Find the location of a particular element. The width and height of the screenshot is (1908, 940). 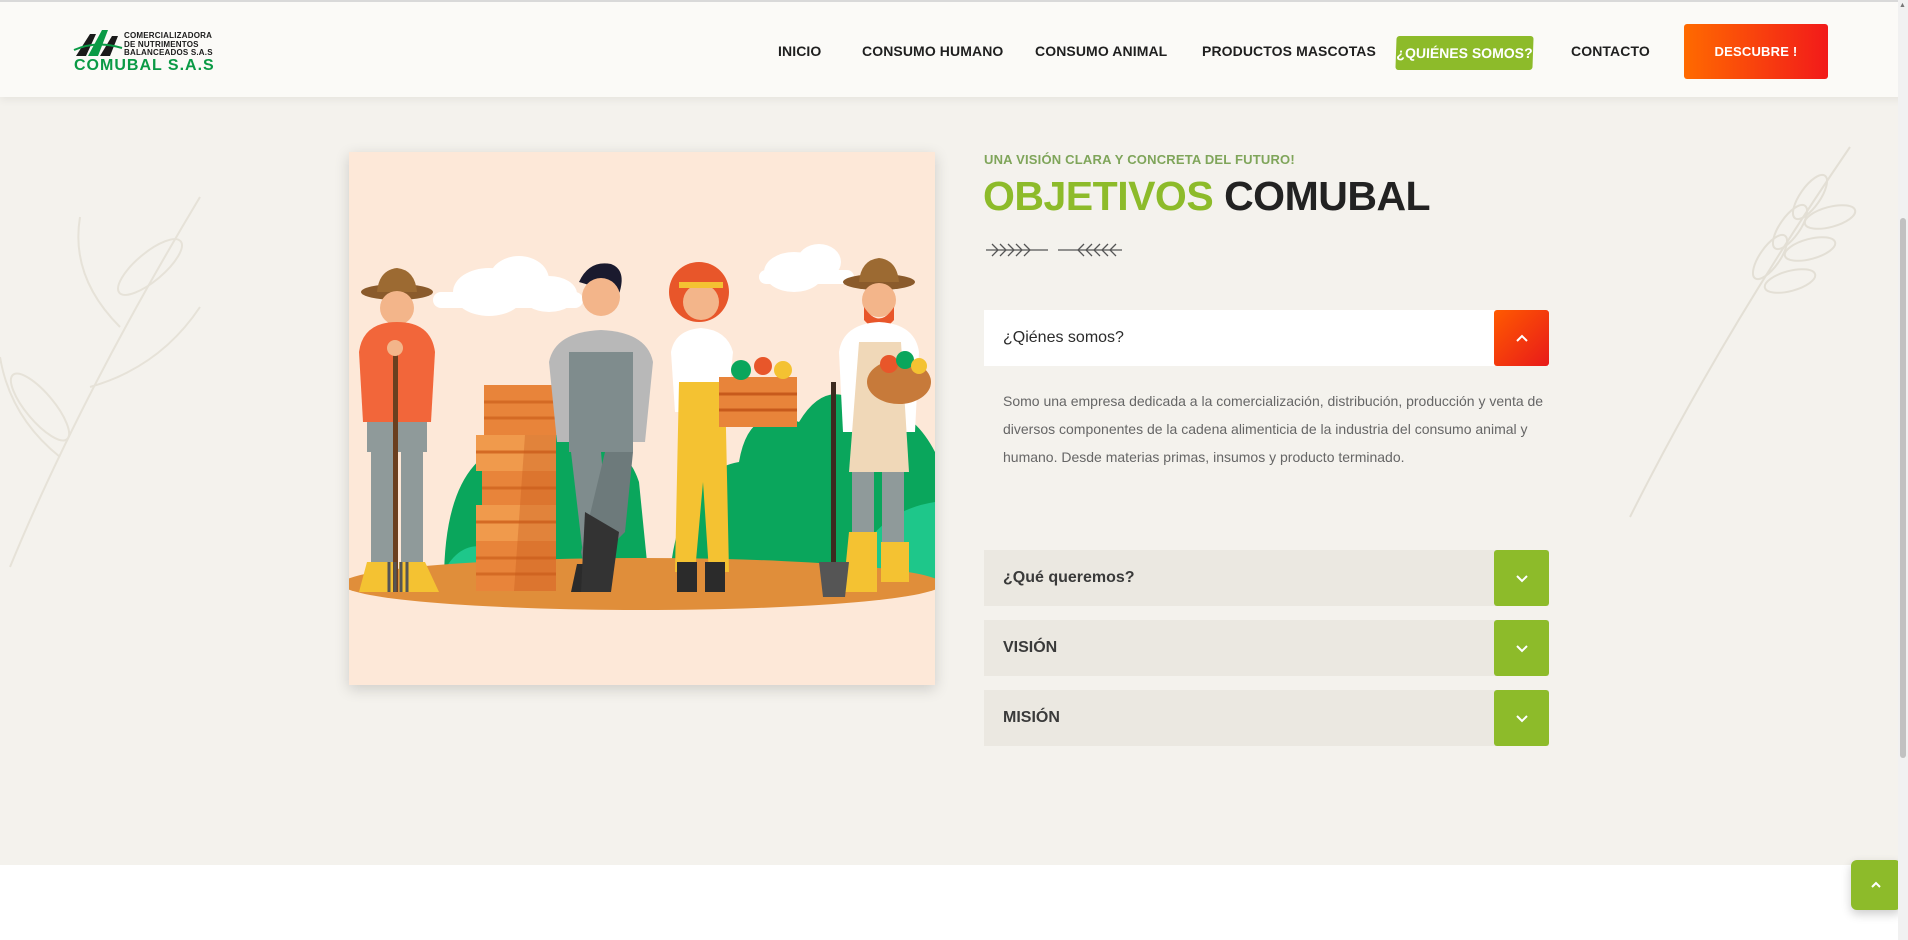

title-highlight: OBJETIVOS is located at coordinates (1098, 196).